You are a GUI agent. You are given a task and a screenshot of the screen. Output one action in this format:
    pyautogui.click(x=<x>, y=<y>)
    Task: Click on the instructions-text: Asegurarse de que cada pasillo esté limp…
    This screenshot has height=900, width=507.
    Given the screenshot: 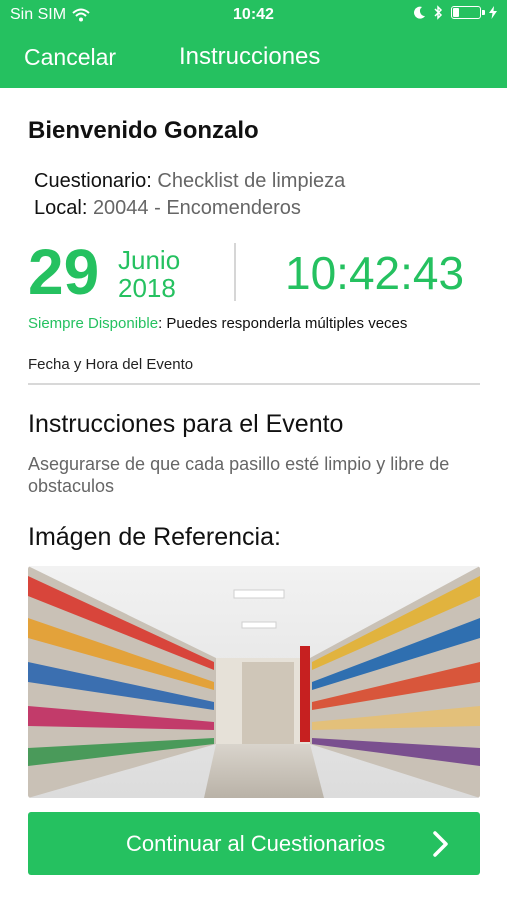 What is the action you would take?
    pyautogui.click(x=239, y=475)
    